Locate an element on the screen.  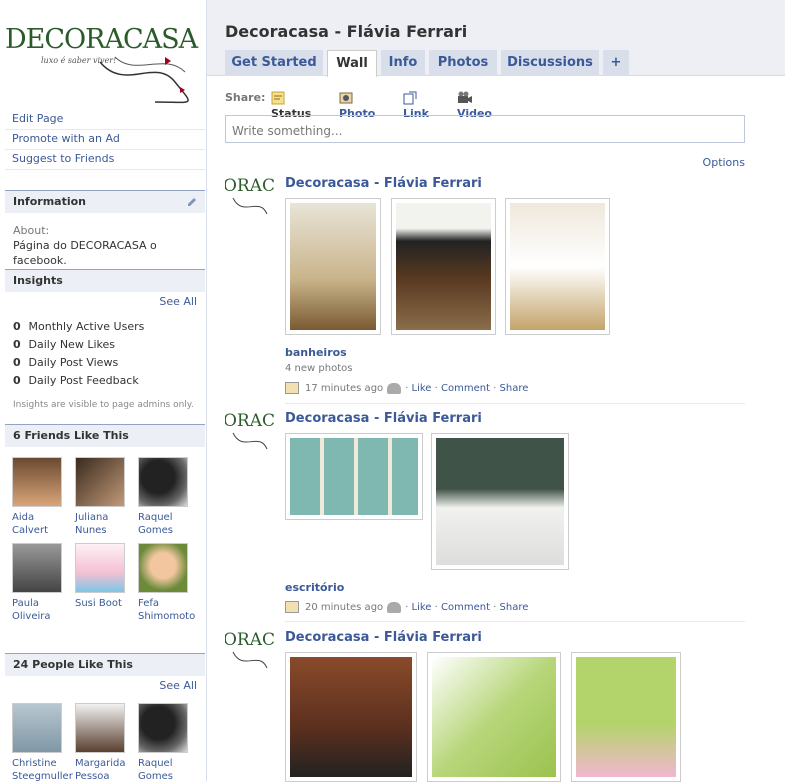
insight-row: 0 Daily New Likes is located at coordinates (105, 345).